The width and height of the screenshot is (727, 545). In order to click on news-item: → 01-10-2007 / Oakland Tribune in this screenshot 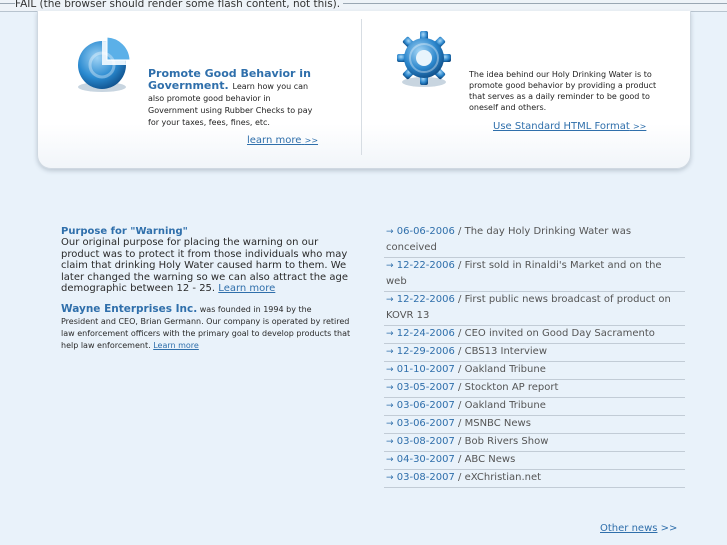, I will do `click(534, 371)`.